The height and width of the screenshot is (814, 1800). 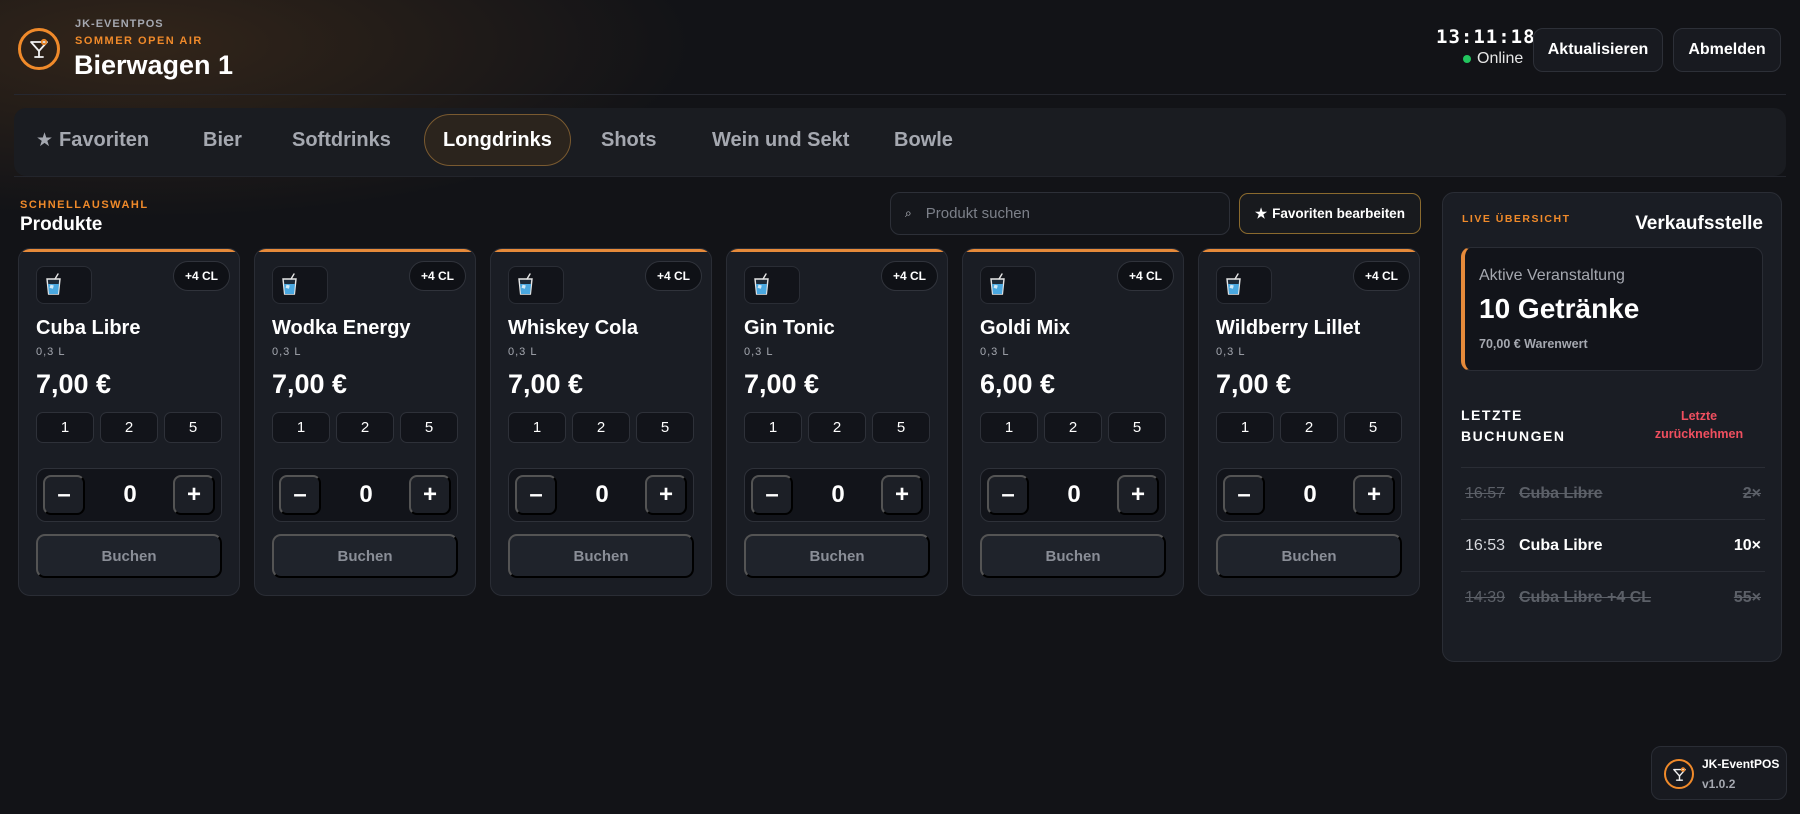 What do you see at coordinates (1025, 328) in the screenshot?
I see `product-name: Goldi Mix` at bounding box center [1025, 328].